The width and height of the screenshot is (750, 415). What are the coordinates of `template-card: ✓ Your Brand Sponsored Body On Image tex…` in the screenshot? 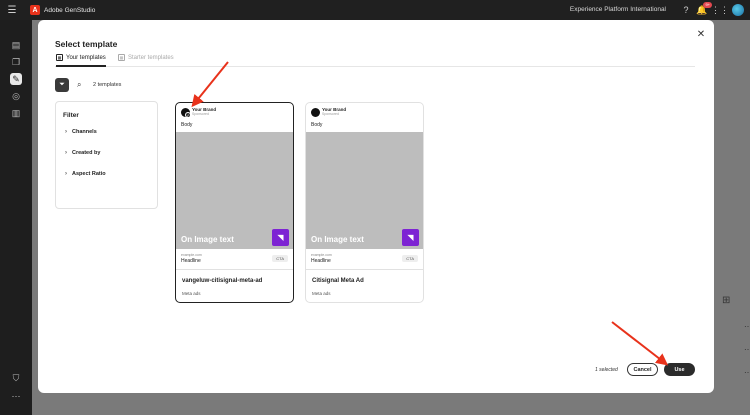 It's located at (234, 202).